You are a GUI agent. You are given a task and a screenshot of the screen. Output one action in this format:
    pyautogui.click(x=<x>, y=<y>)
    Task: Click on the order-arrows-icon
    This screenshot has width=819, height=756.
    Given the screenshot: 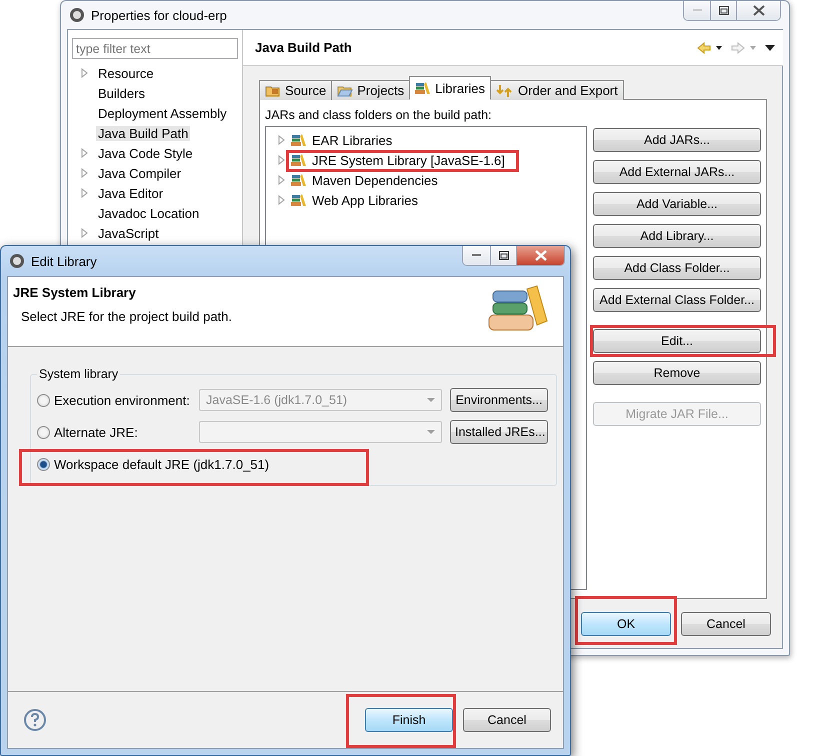 What is the action you would take?
    pyautogui.click(x=505, y=91)
    